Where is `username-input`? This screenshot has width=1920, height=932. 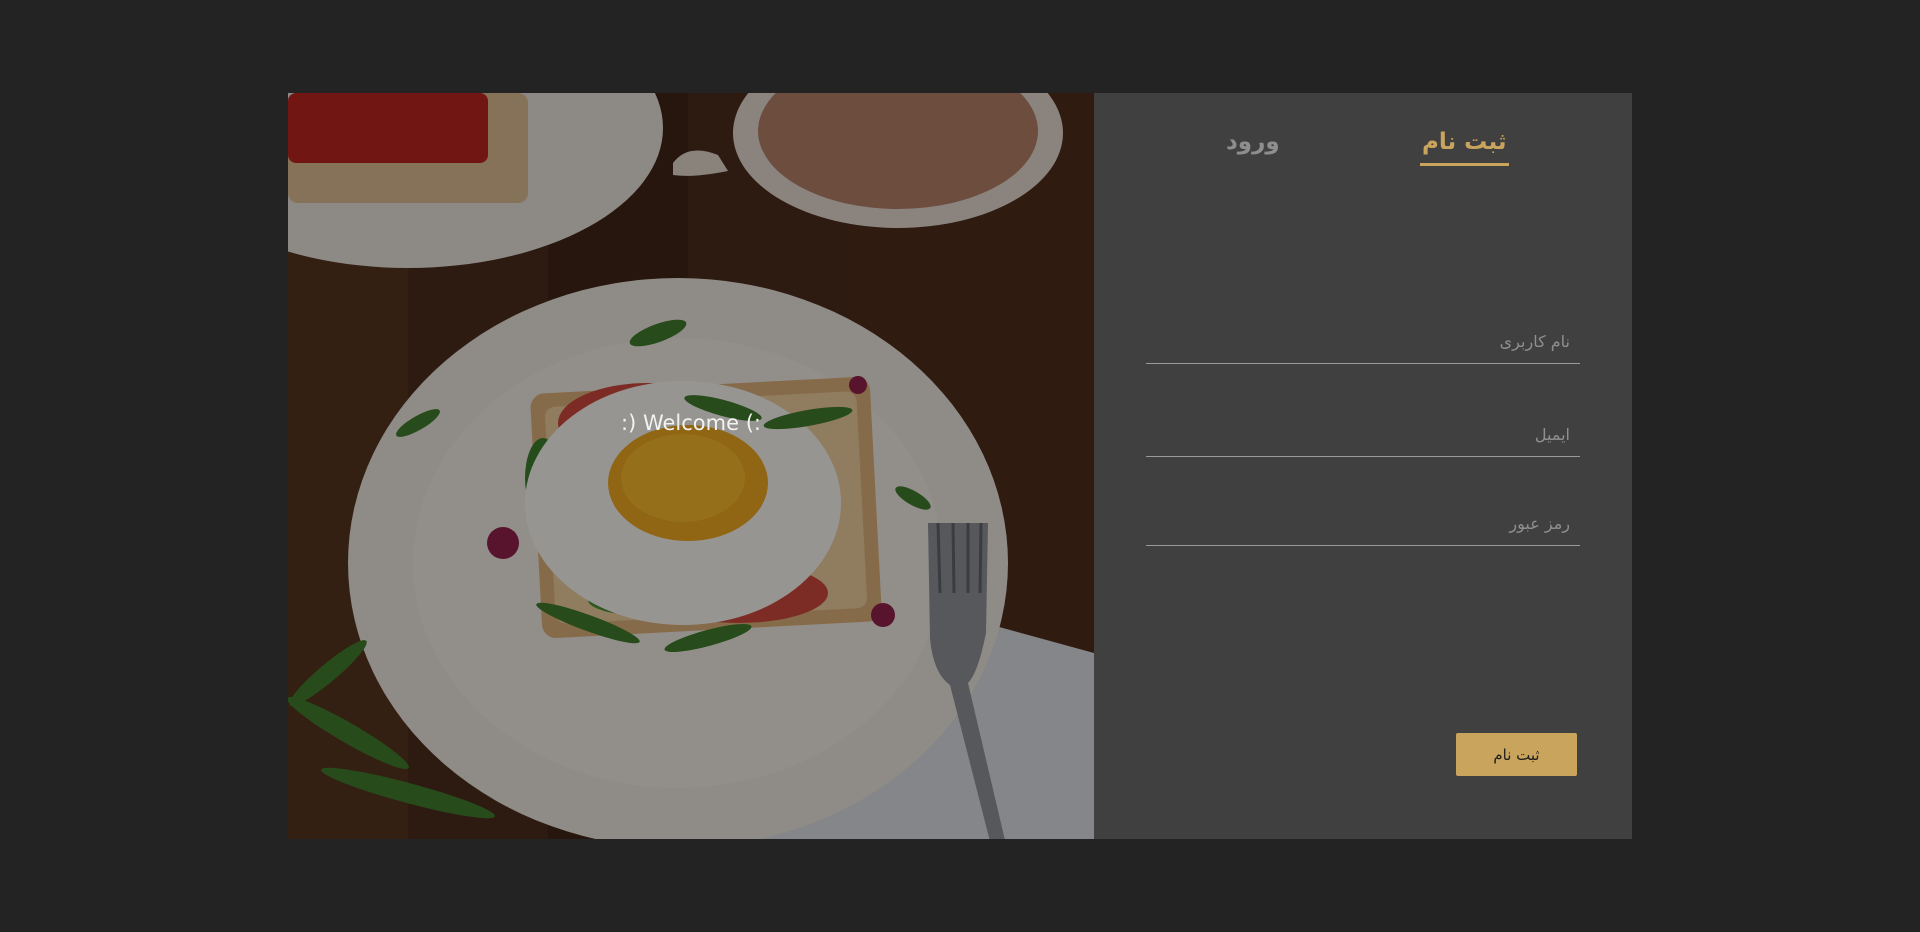
username-input is located at coordinates (1363, 342).